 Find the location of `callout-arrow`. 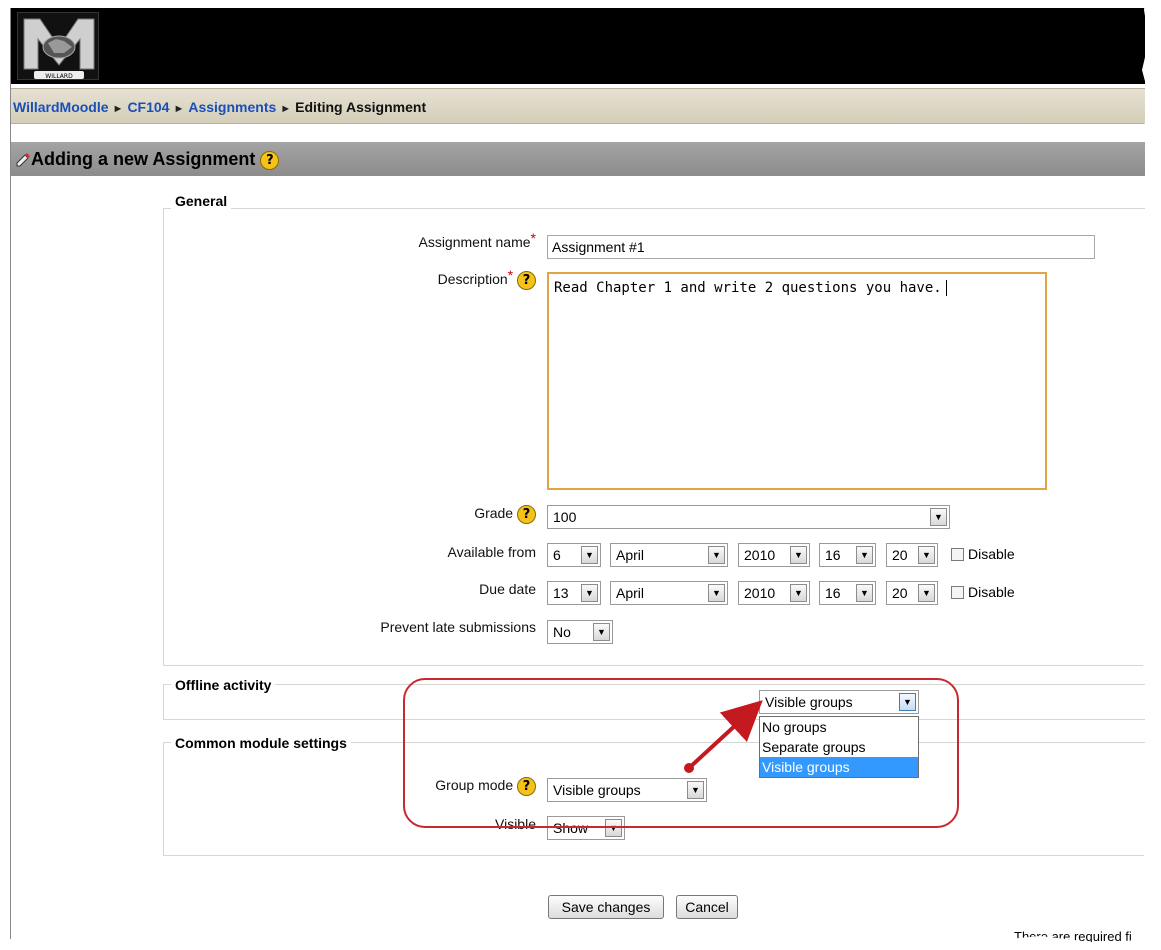

callout-arrow is located at coordinates (723, 736).